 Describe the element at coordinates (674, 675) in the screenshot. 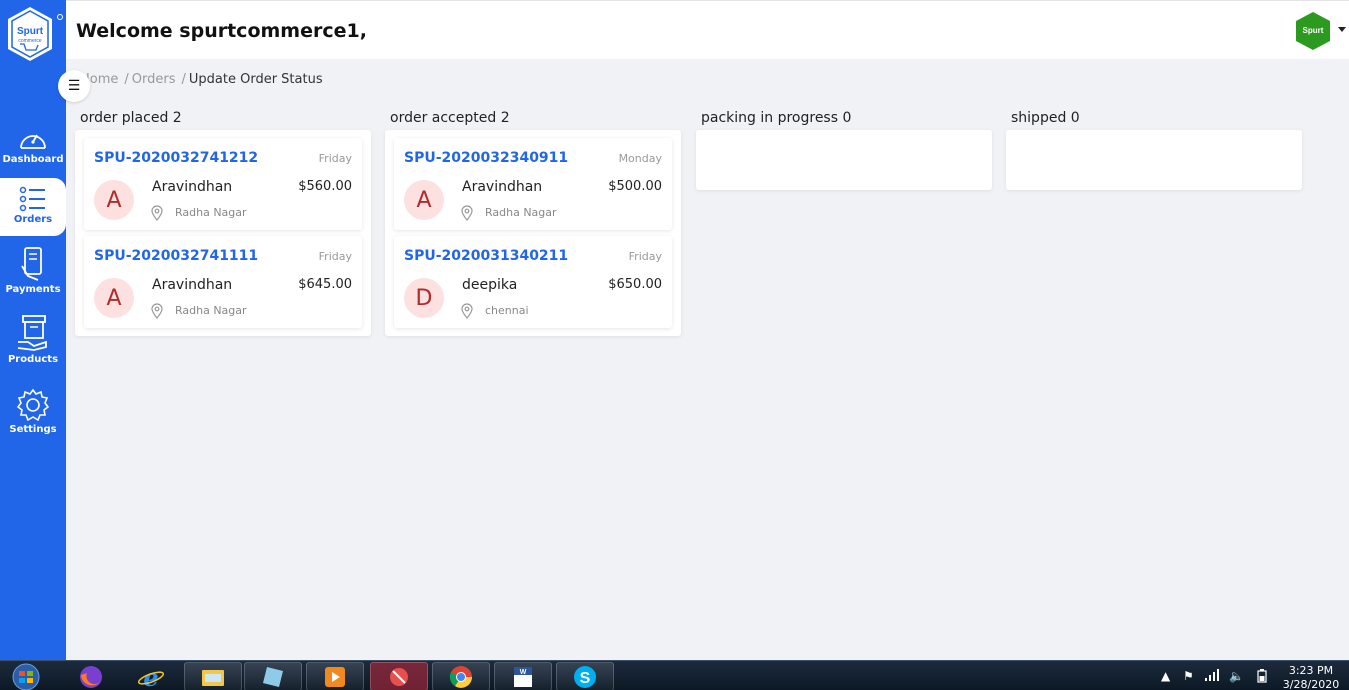

I see `windows-taskbar: e W S ▲ ⚑ 🔈 3:23 PM 3/28/2020` at that location.